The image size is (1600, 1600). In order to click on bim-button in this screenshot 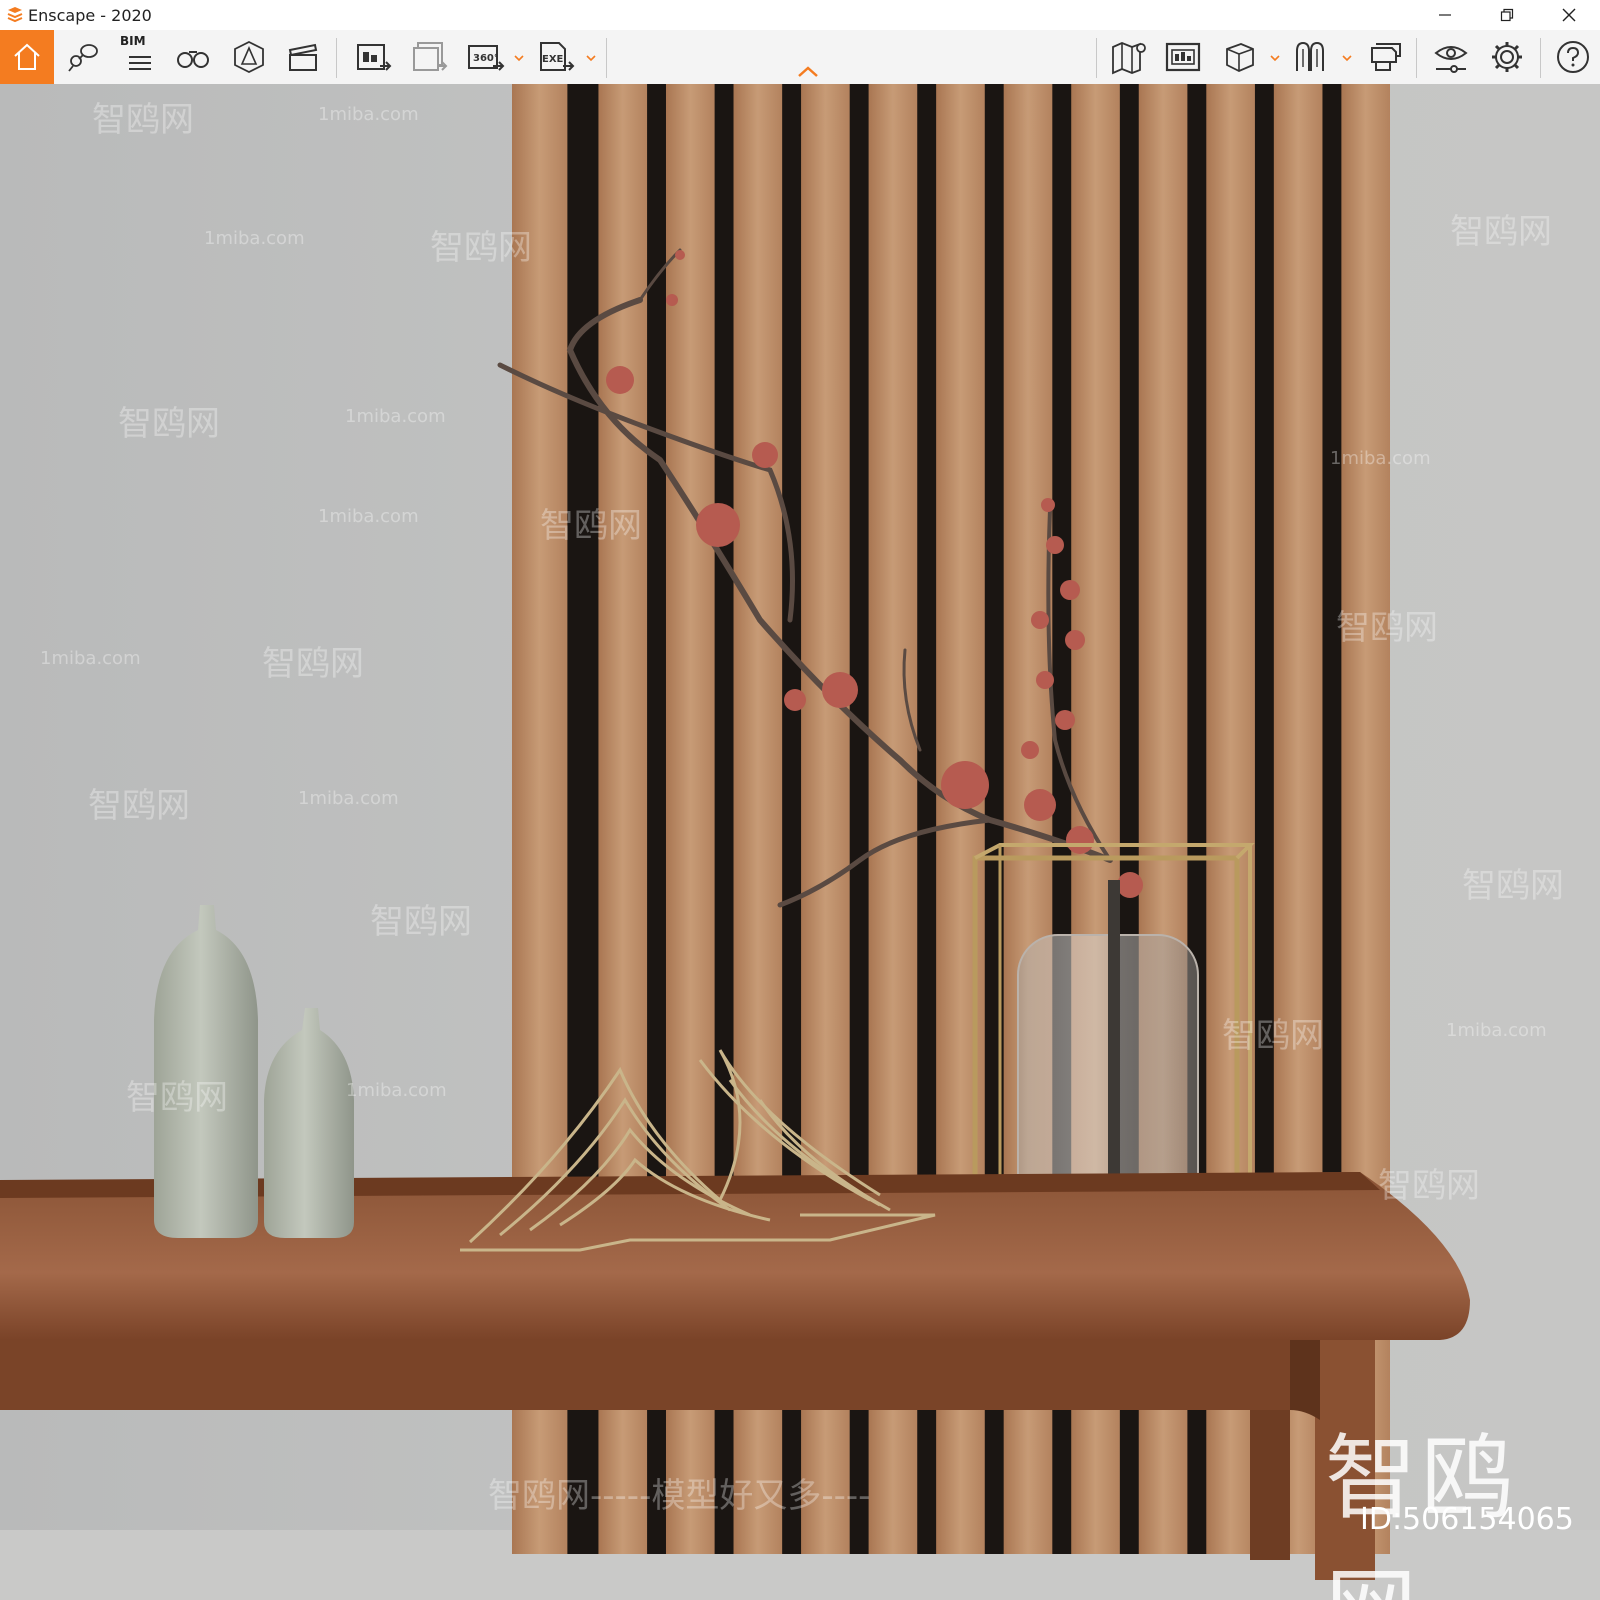, I will do `click(139, 57)`.